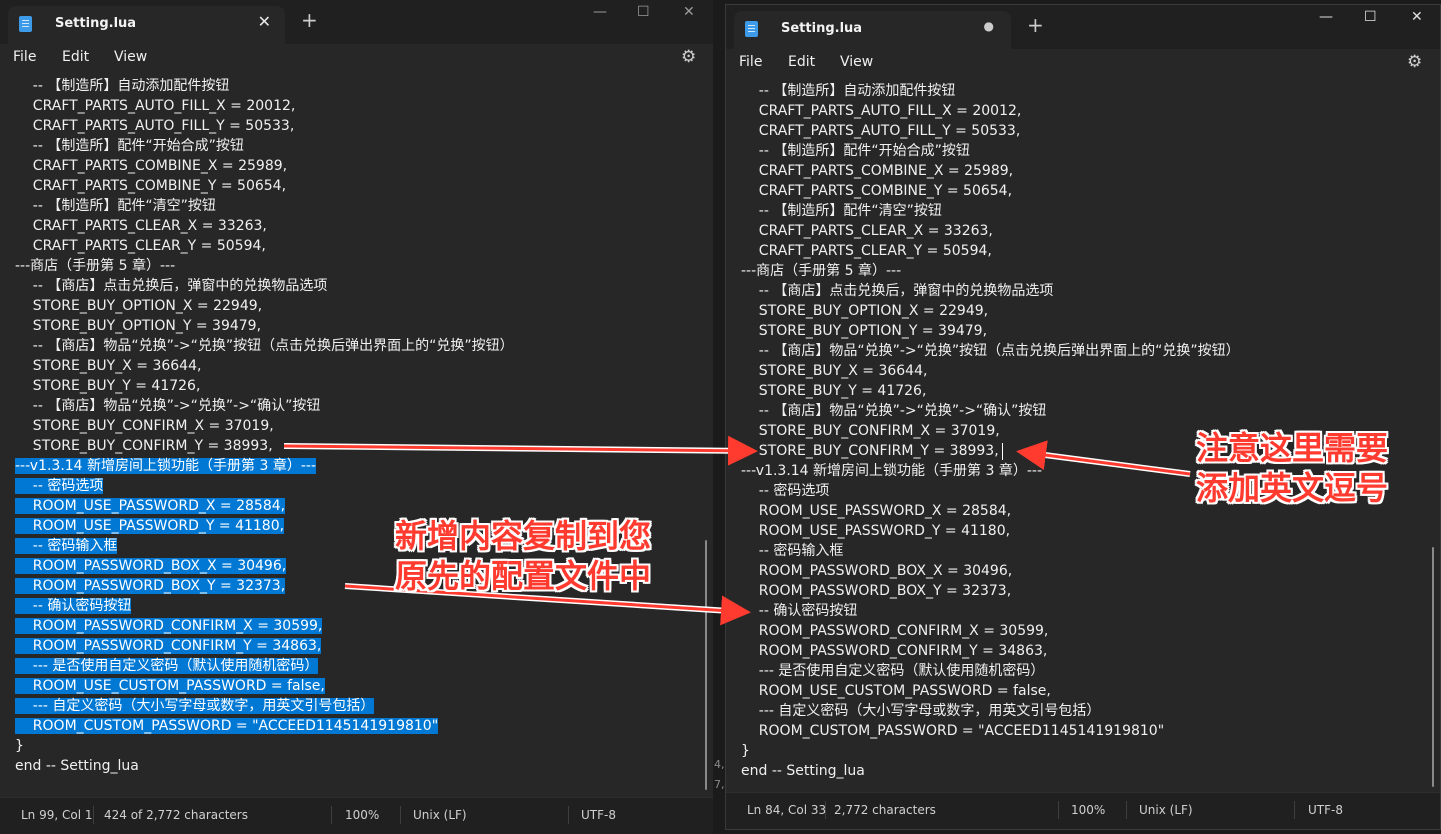 This screenshot has width=1441, height=834. I want to click on annotation-arrows, so click(737, 530).